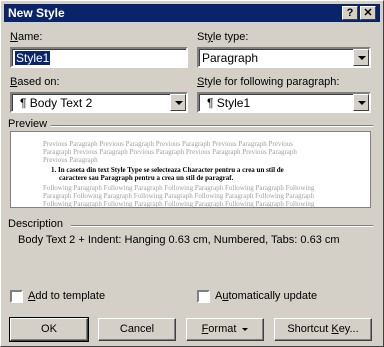 The image size is (384, 347). I want to click on window-title: New Style, so click(36, 13).